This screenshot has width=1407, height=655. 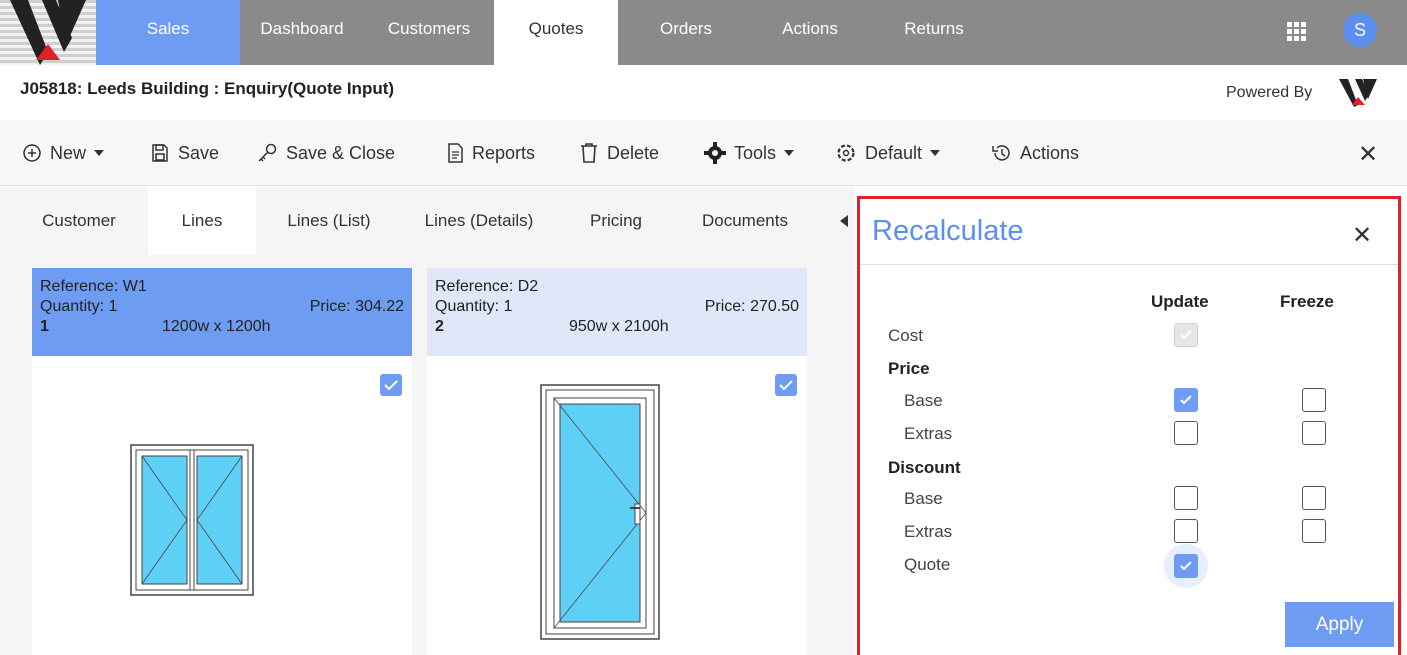 I want to click on nav-tab-returns: Returns, so click(x=934, y=32).